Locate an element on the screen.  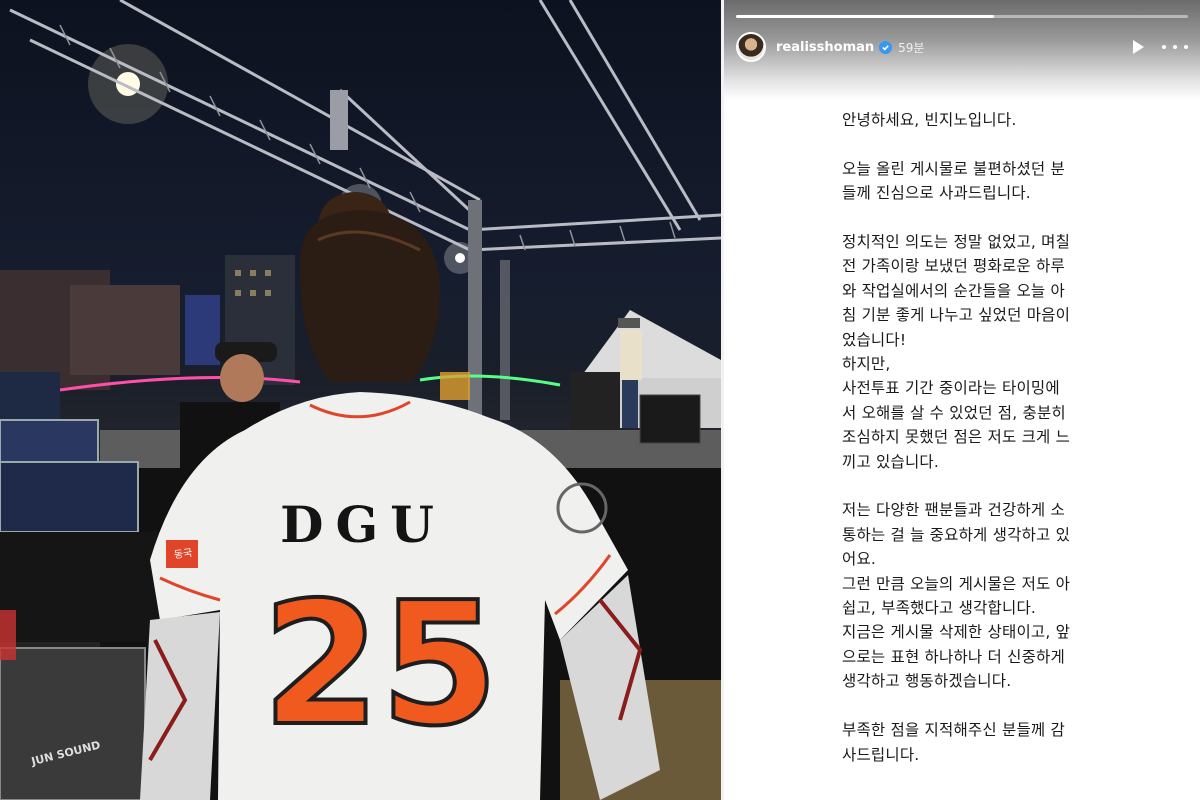
story-progress-fill is located at coordinates (865, 16).